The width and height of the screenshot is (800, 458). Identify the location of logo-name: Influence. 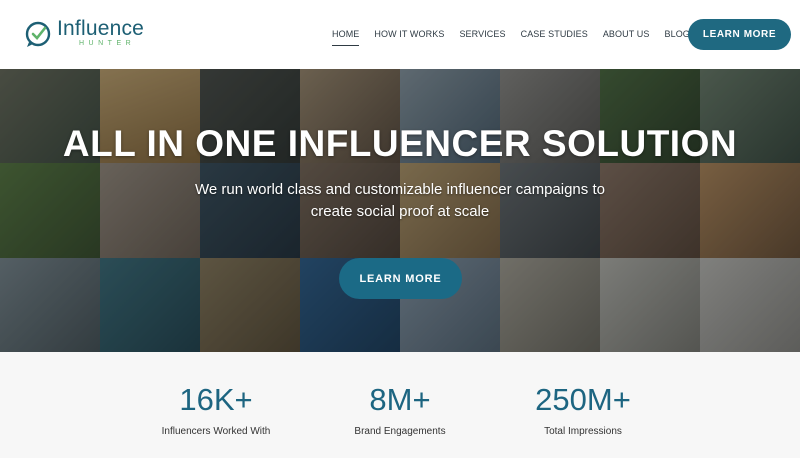
(101, 28).